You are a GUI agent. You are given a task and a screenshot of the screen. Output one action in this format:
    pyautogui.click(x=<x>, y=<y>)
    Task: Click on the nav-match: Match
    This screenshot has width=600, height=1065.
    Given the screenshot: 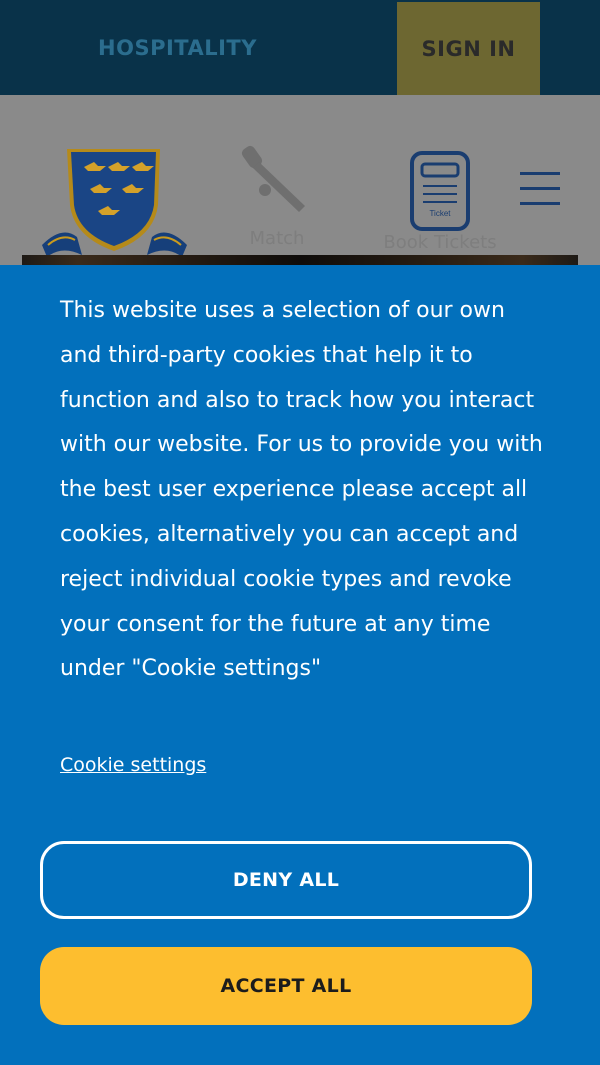 What is the action you would take?
    pyautogui.click(x=277, y=194)
    